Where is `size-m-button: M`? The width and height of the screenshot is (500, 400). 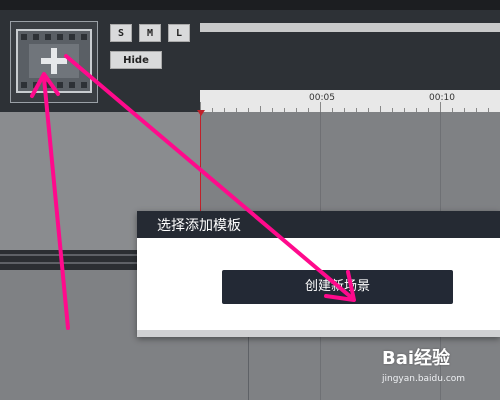 size-m-button: M is located at coordinates (150, 33).